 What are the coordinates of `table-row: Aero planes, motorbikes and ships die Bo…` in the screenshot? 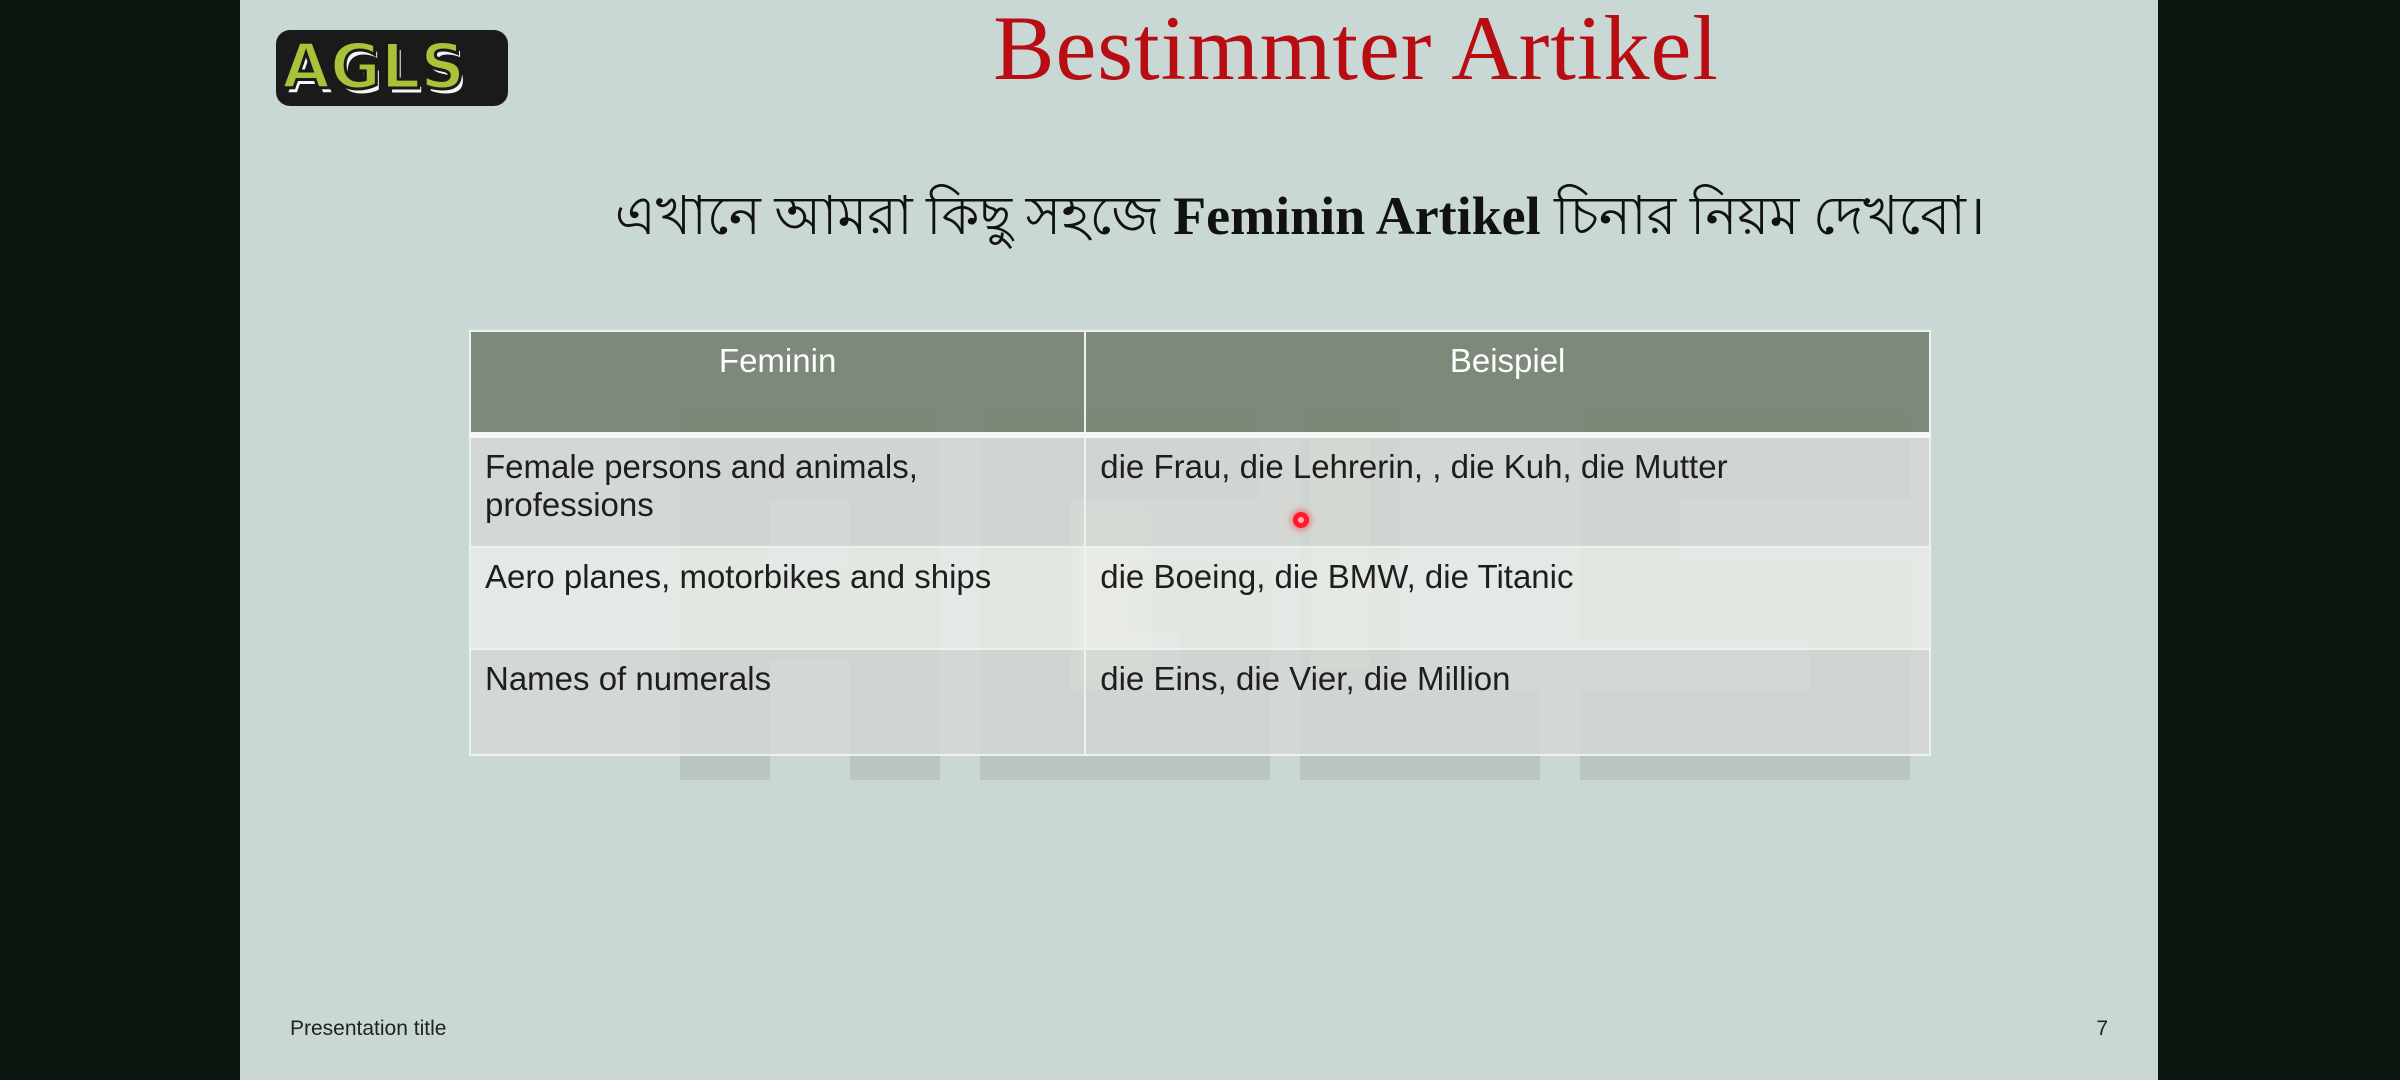 It's located at (1199, 598).